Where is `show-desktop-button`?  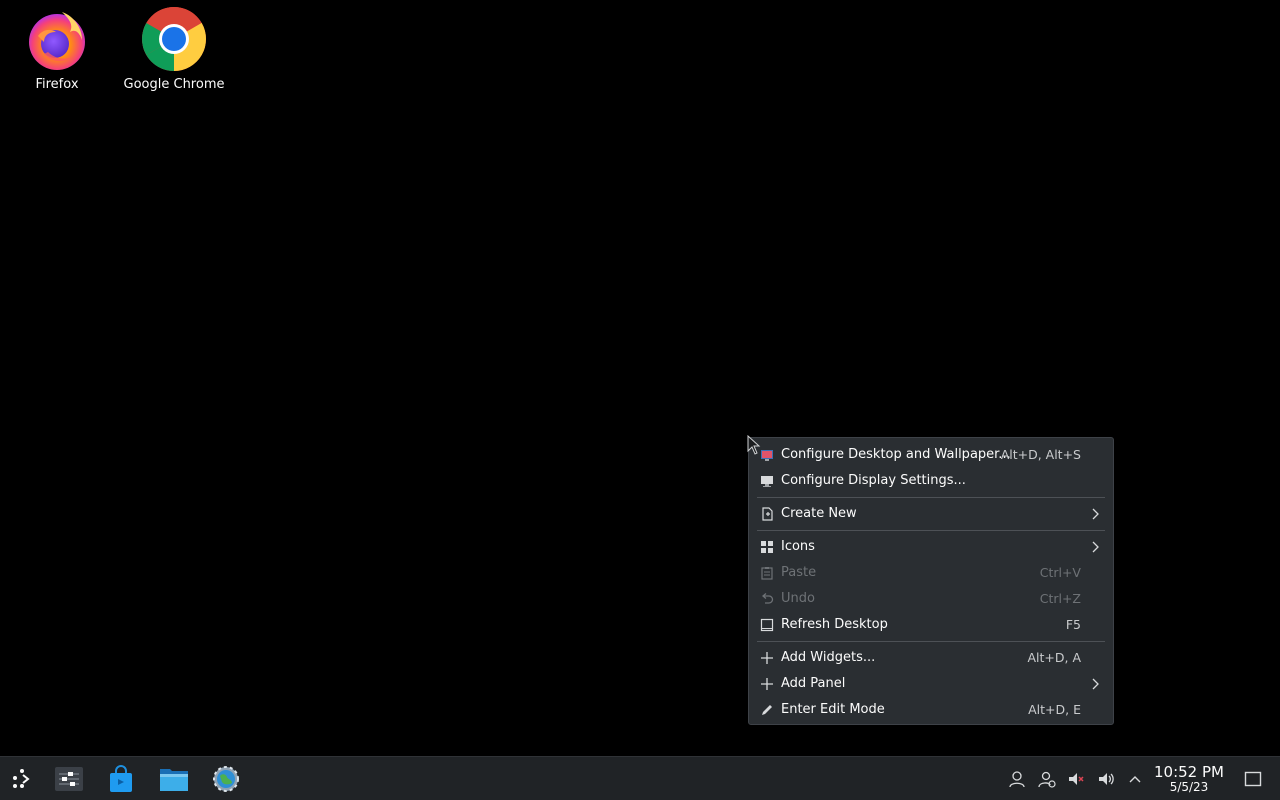
show-desktop-button is located at coordinates (1253, 779).